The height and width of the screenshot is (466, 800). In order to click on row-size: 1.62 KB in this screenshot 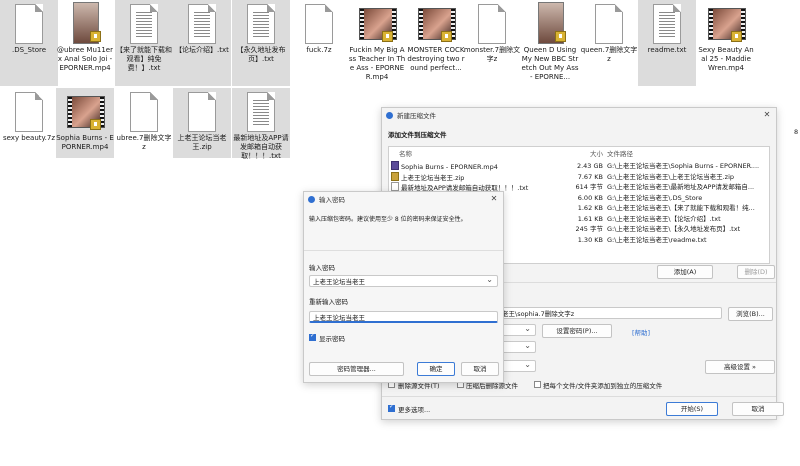, I will do `click(590, 208)`.